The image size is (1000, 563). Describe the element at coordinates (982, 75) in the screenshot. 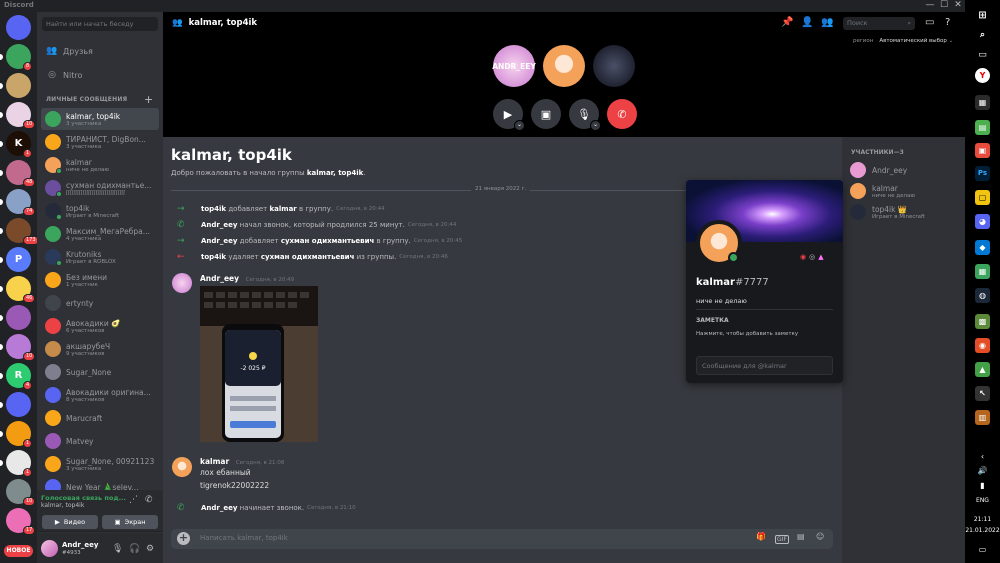

I see `yandex-browser-icon: Y` at that location.